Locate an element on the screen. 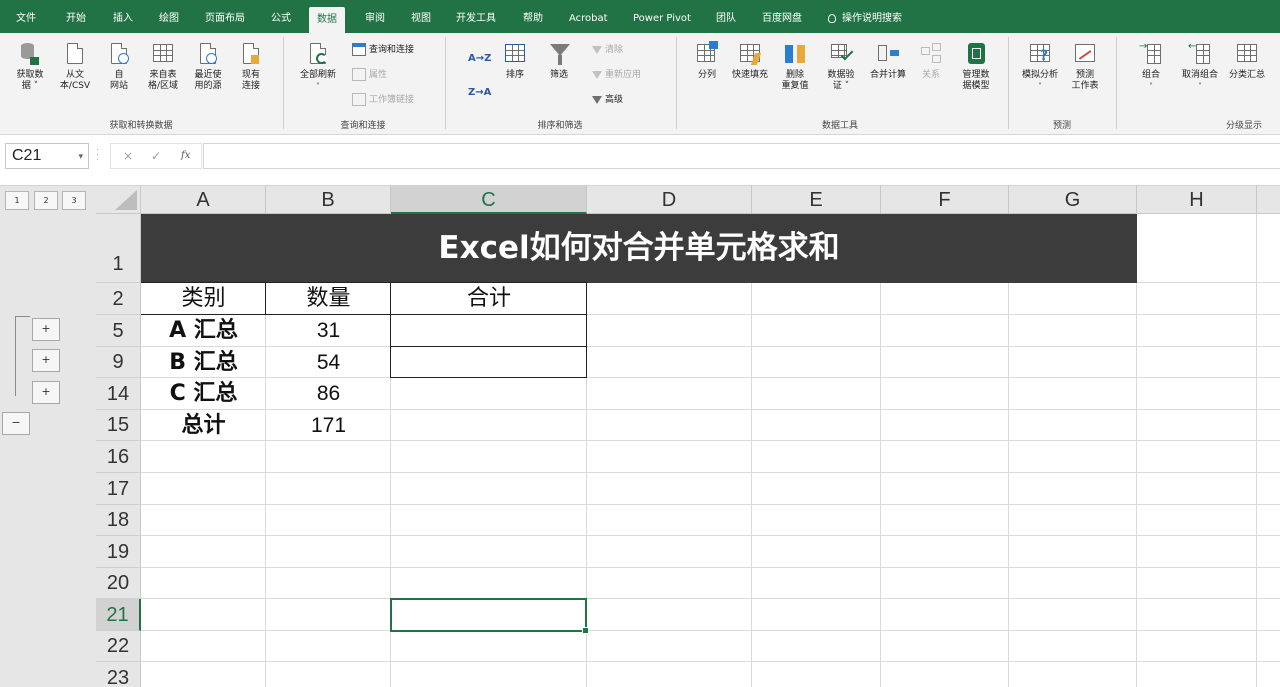  tab-developer: 开发工具 is located at coordinates (476, 16).